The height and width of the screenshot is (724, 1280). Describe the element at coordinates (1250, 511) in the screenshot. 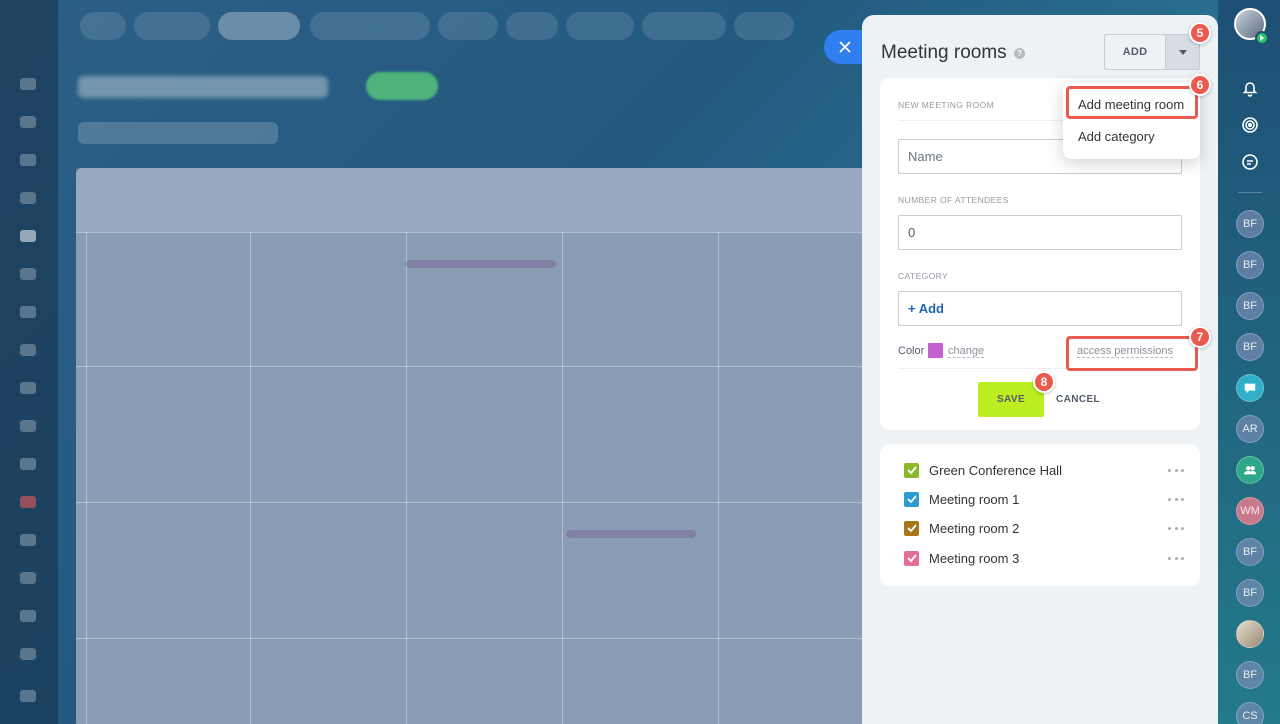

I see `contact-avatar: WM` at that location.